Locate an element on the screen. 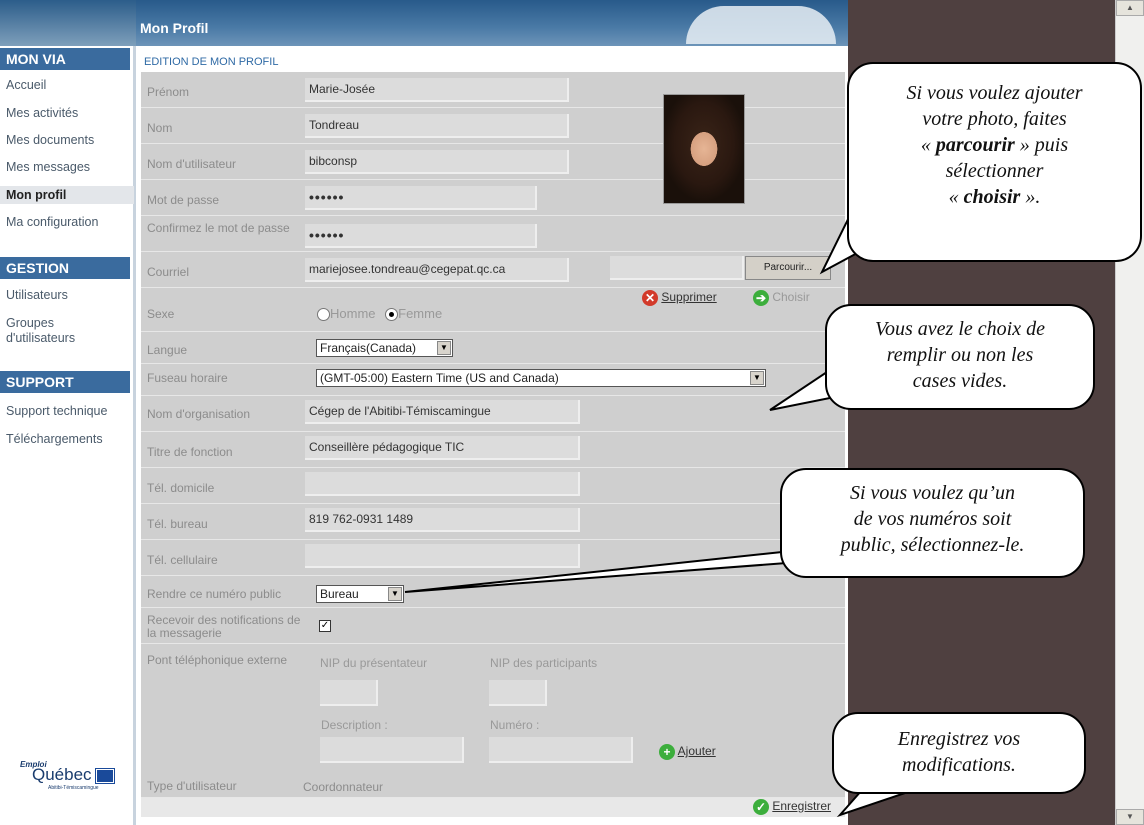 This screenshot has height=825, width=1144. sidebar-item-telechargements: Téléchargements is located at coordinates (68, 439).